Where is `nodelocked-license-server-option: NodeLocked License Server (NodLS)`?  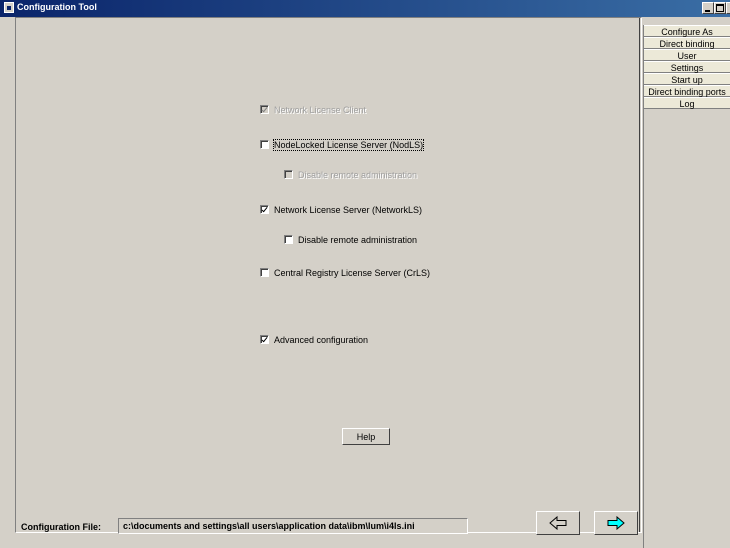 nodelocked-license-server-option: NodeLocked License Server (NodLS) is located at coordinates (342, 144).